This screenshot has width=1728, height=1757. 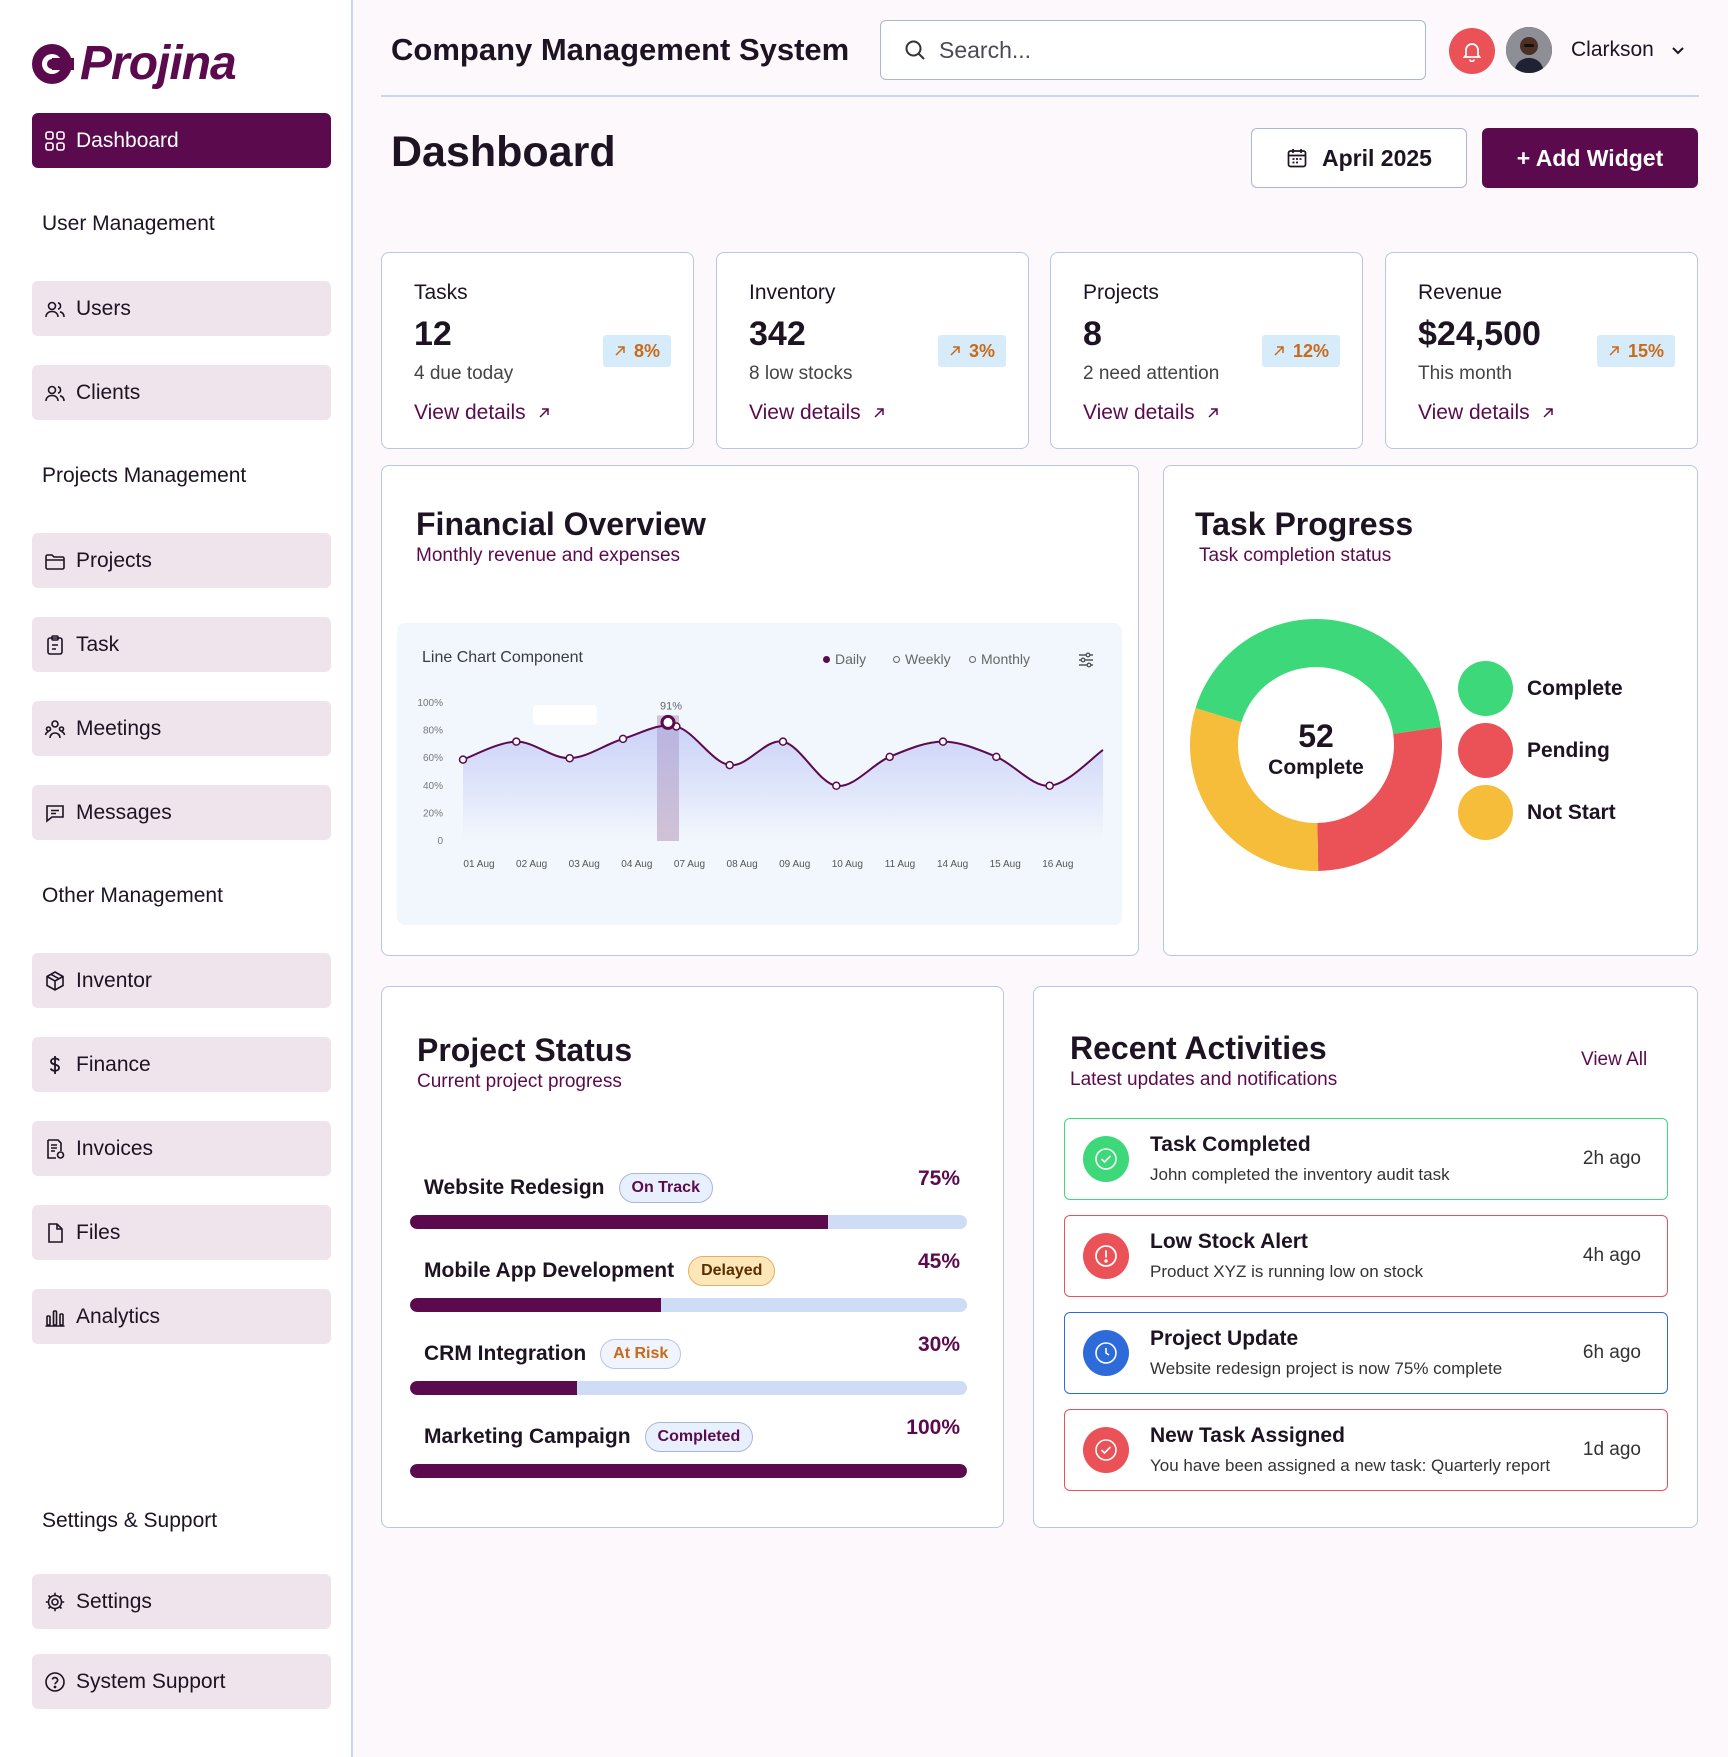 I want to click on view-all-link: View All, so click(x=1614, y=1060).